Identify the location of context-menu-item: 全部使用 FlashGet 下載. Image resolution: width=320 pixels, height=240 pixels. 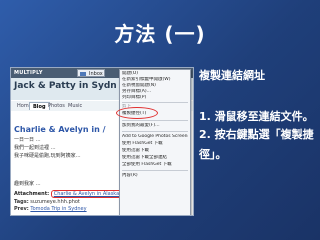
(155, 165).